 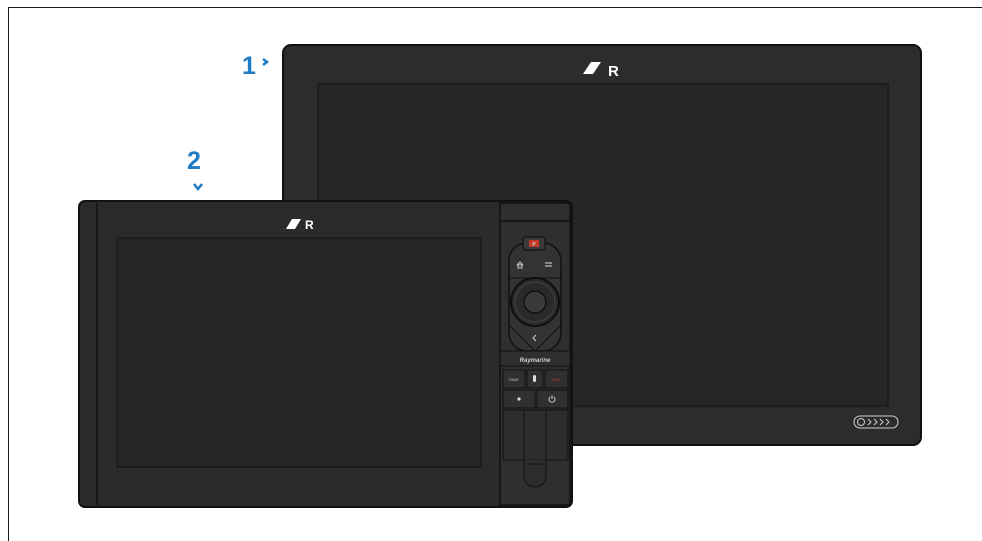 What do you see at coordinates (309, 225) in the screenshot?
I see `display-2-logo-letter: R` at bounding box center [309, 225].